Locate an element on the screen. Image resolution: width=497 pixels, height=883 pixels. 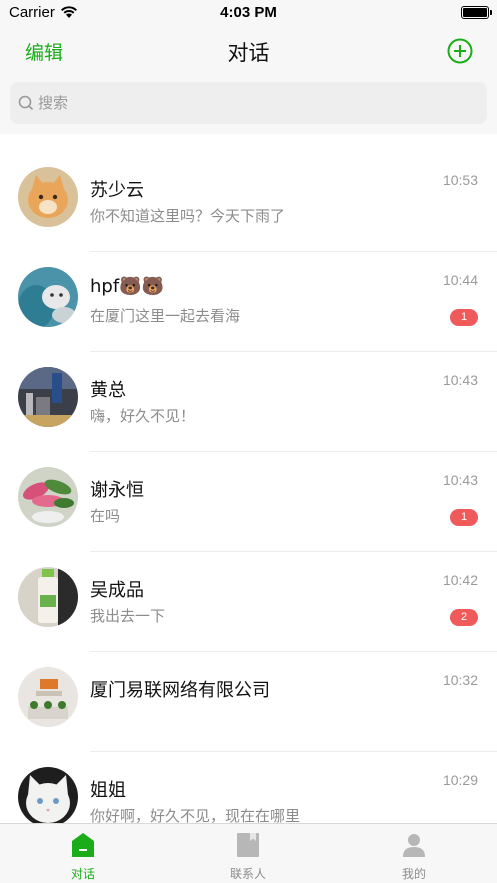
conversation-name: 厦门易联网络有限公司 is located at coordinates (180, 690).